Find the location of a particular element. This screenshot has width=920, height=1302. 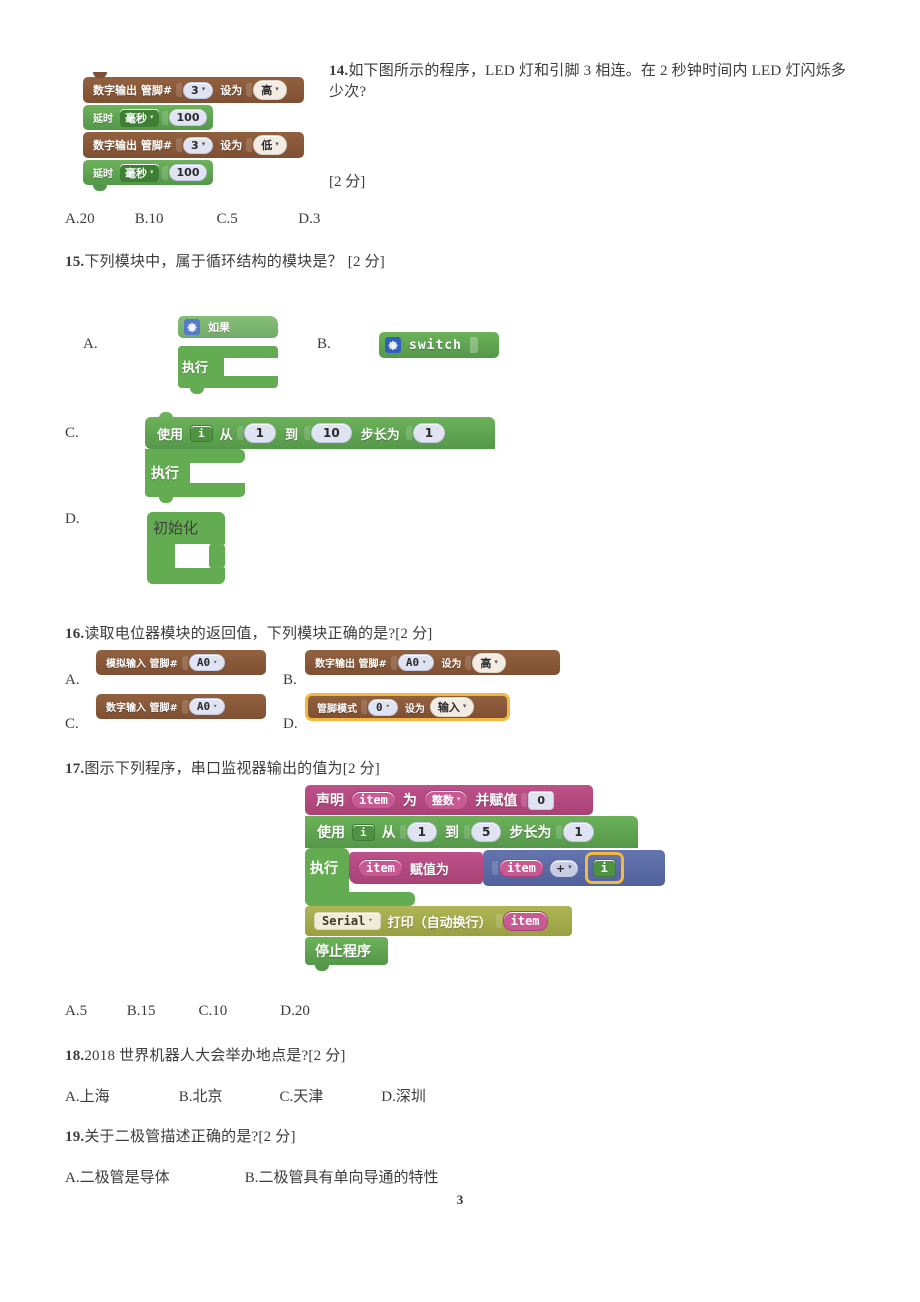

operator-dropdown: + ▾ is located at coordinates (563, 868).